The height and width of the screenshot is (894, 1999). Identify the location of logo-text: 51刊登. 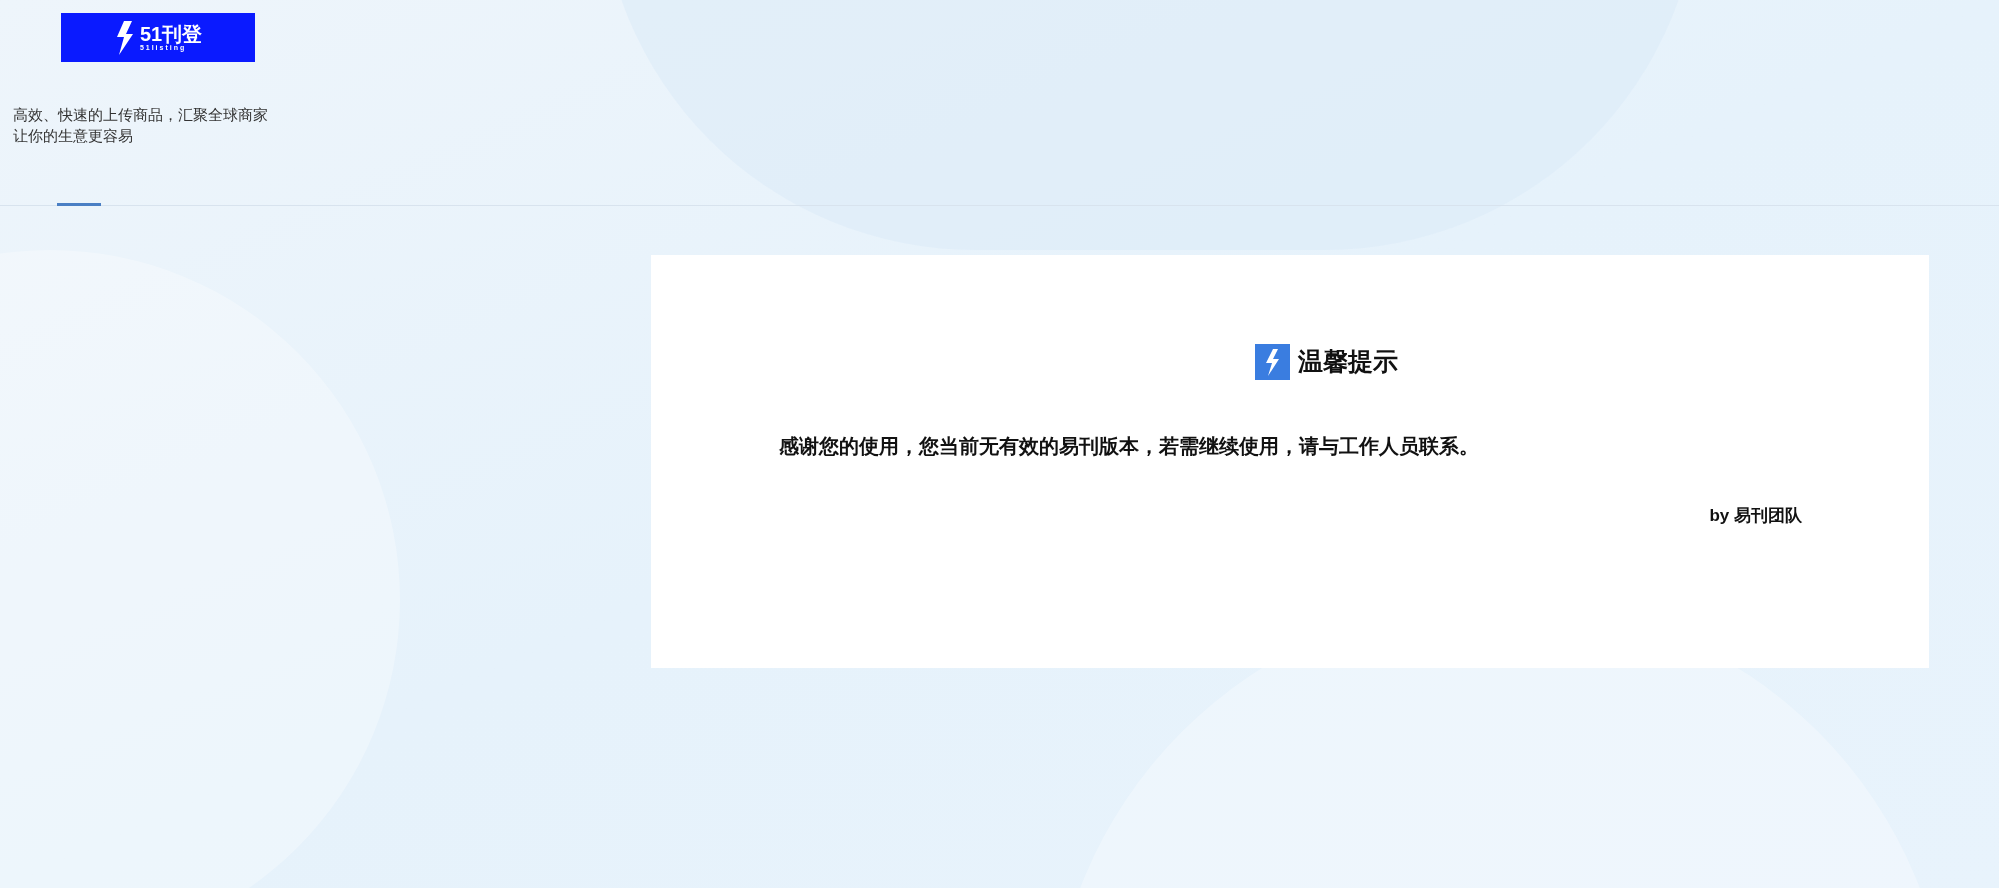
(171, 34).